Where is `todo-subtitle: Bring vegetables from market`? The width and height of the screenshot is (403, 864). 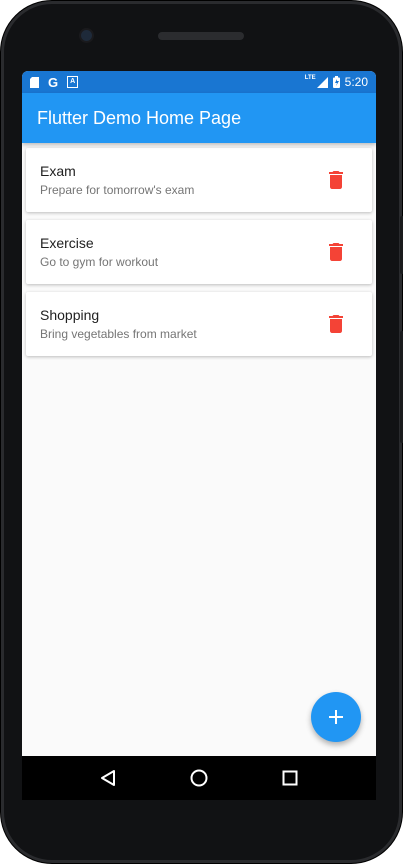
todo-subtitle: Bring vegetables from market is located at coordinates (118, 334).